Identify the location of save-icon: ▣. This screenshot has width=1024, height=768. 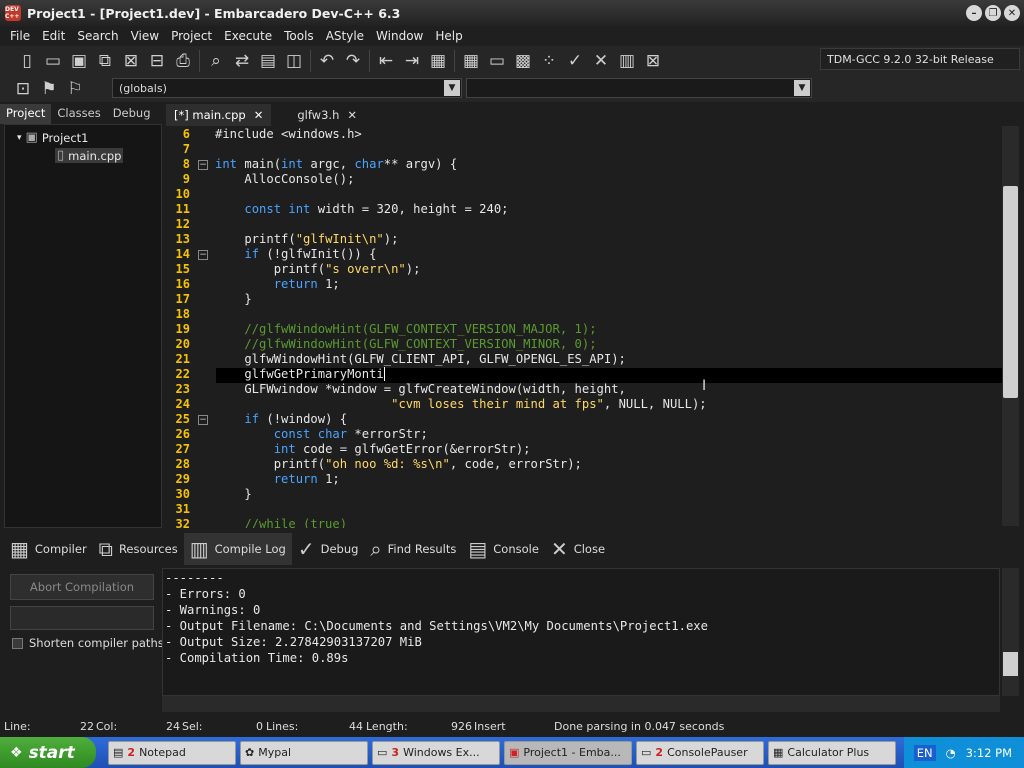
(79, 61).